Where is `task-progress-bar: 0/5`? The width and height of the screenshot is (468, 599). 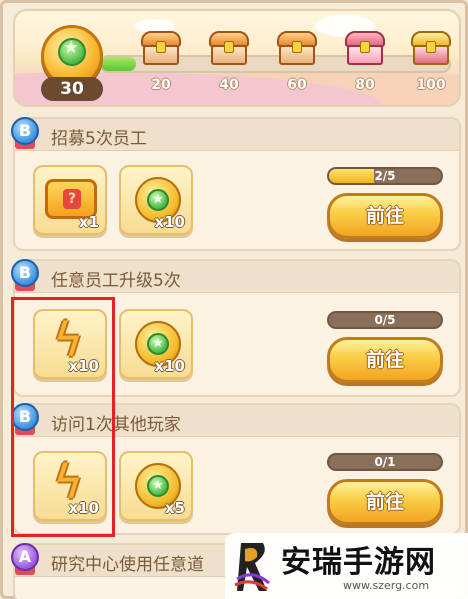 task-progress-bar: 0/5 is located at coordinates (385, 320).